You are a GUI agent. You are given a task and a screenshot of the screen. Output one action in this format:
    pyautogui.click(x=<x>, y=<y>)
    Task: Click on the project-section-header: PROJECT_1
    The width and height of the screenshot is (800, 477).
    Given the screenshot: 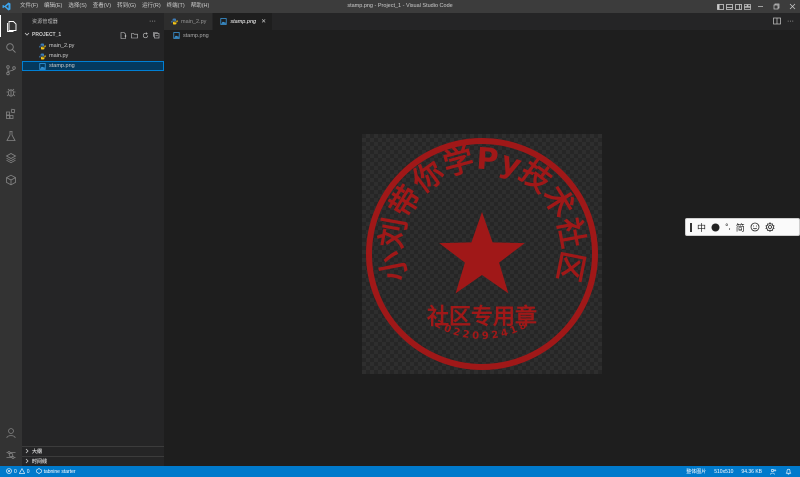 What is the action you would take?
    pyautogui.click(x=93, y=35)
    